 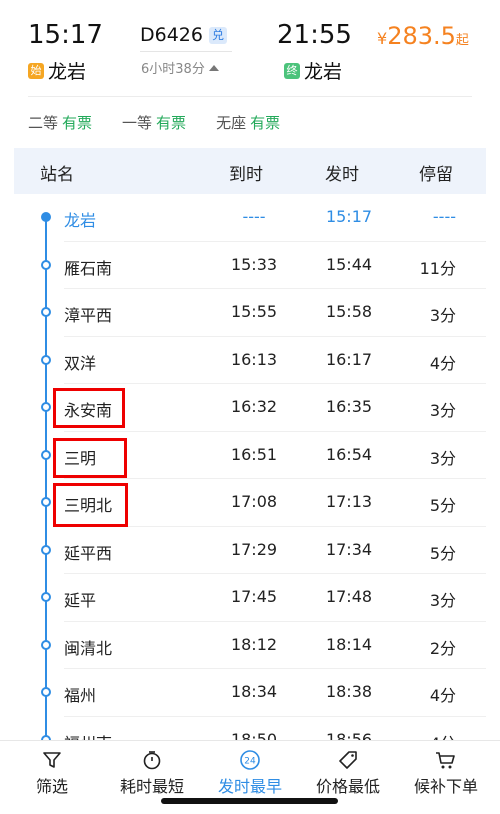 What do you see at coordinates (88, 735) in the screenshot?
I see `stop-name: 福州南` at bounding box center [88, 735].